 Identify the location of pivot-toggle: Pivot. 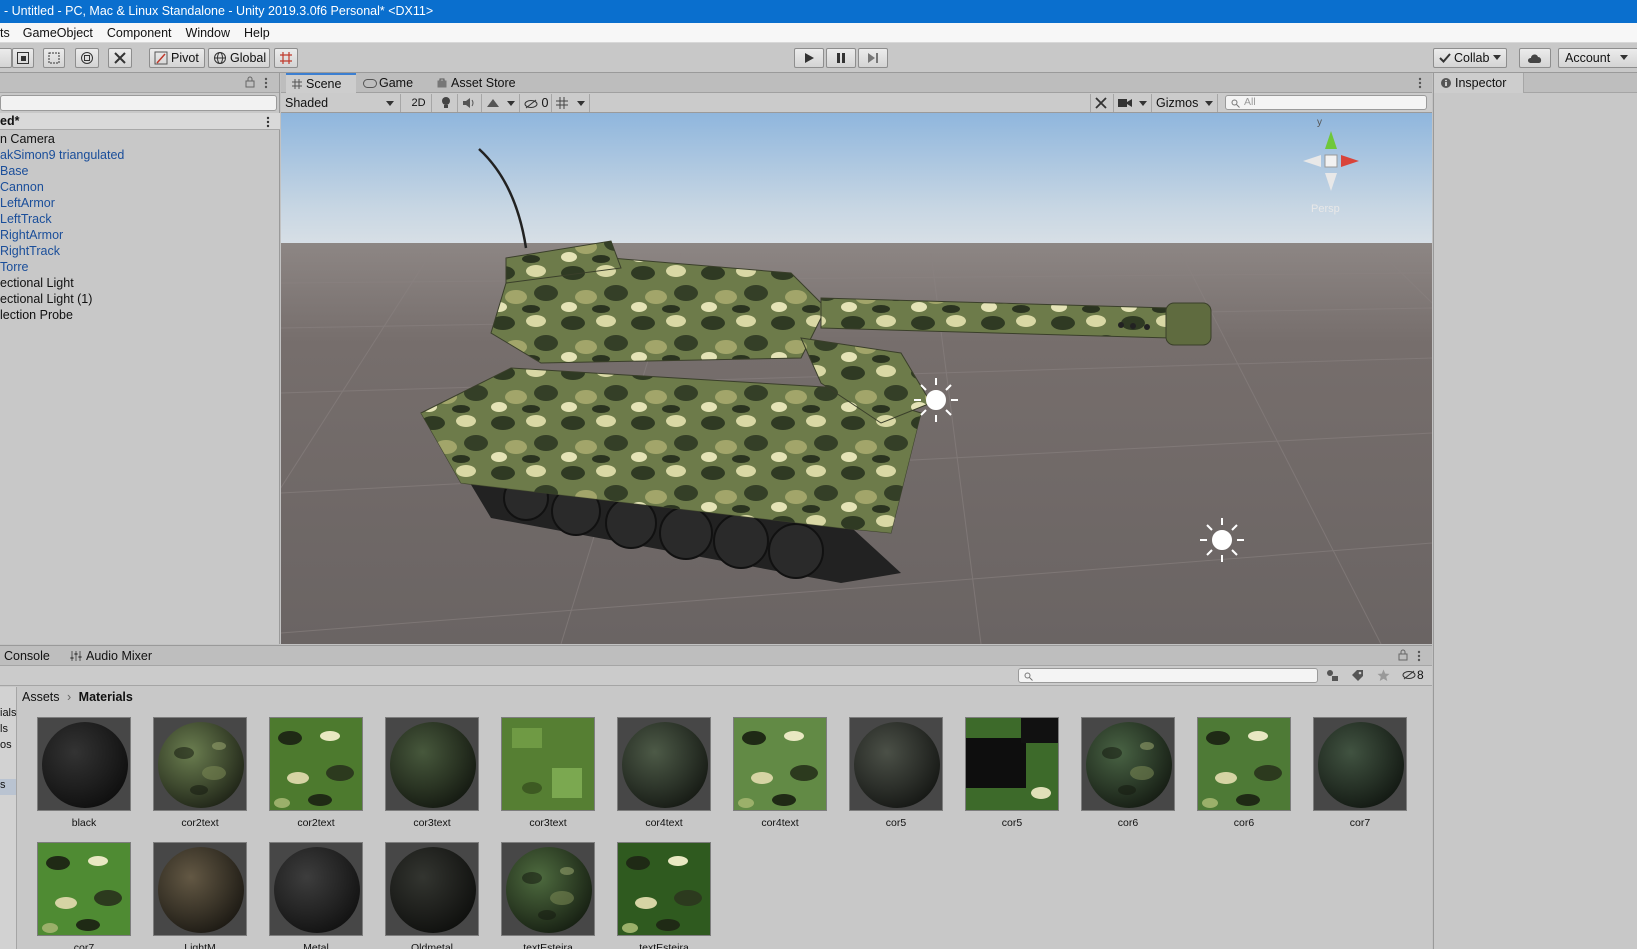
(177, 58).